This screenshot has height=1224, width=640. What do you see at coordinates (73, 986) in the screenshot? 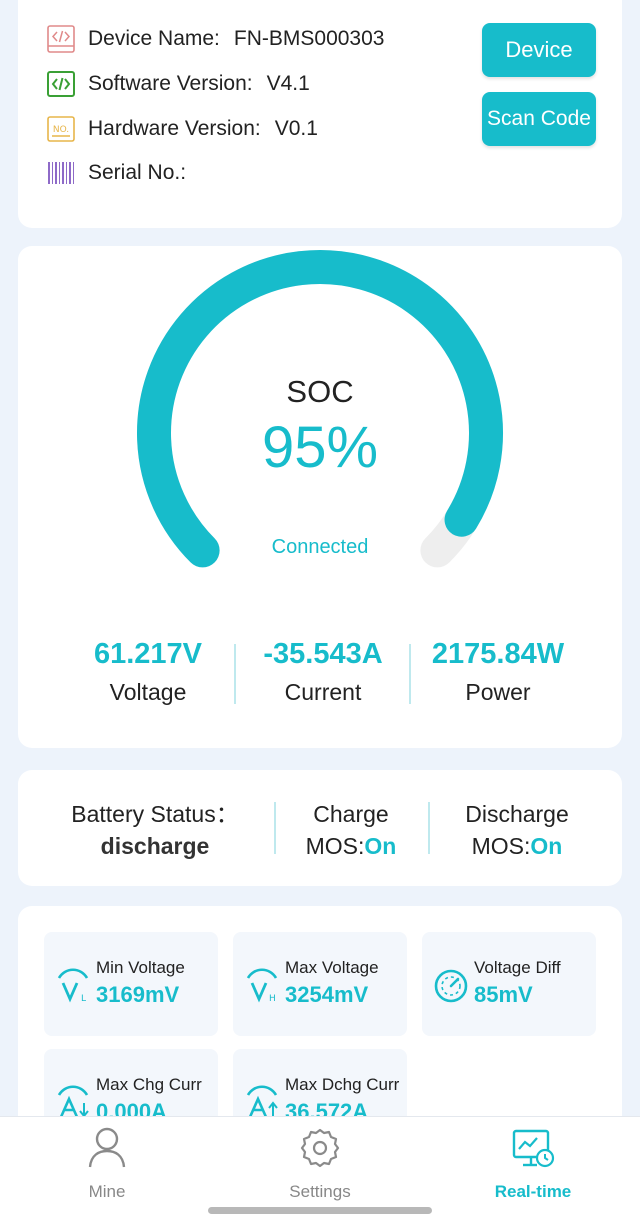
I see `min-voltage-icon: L` at bounding box center [73, 986].